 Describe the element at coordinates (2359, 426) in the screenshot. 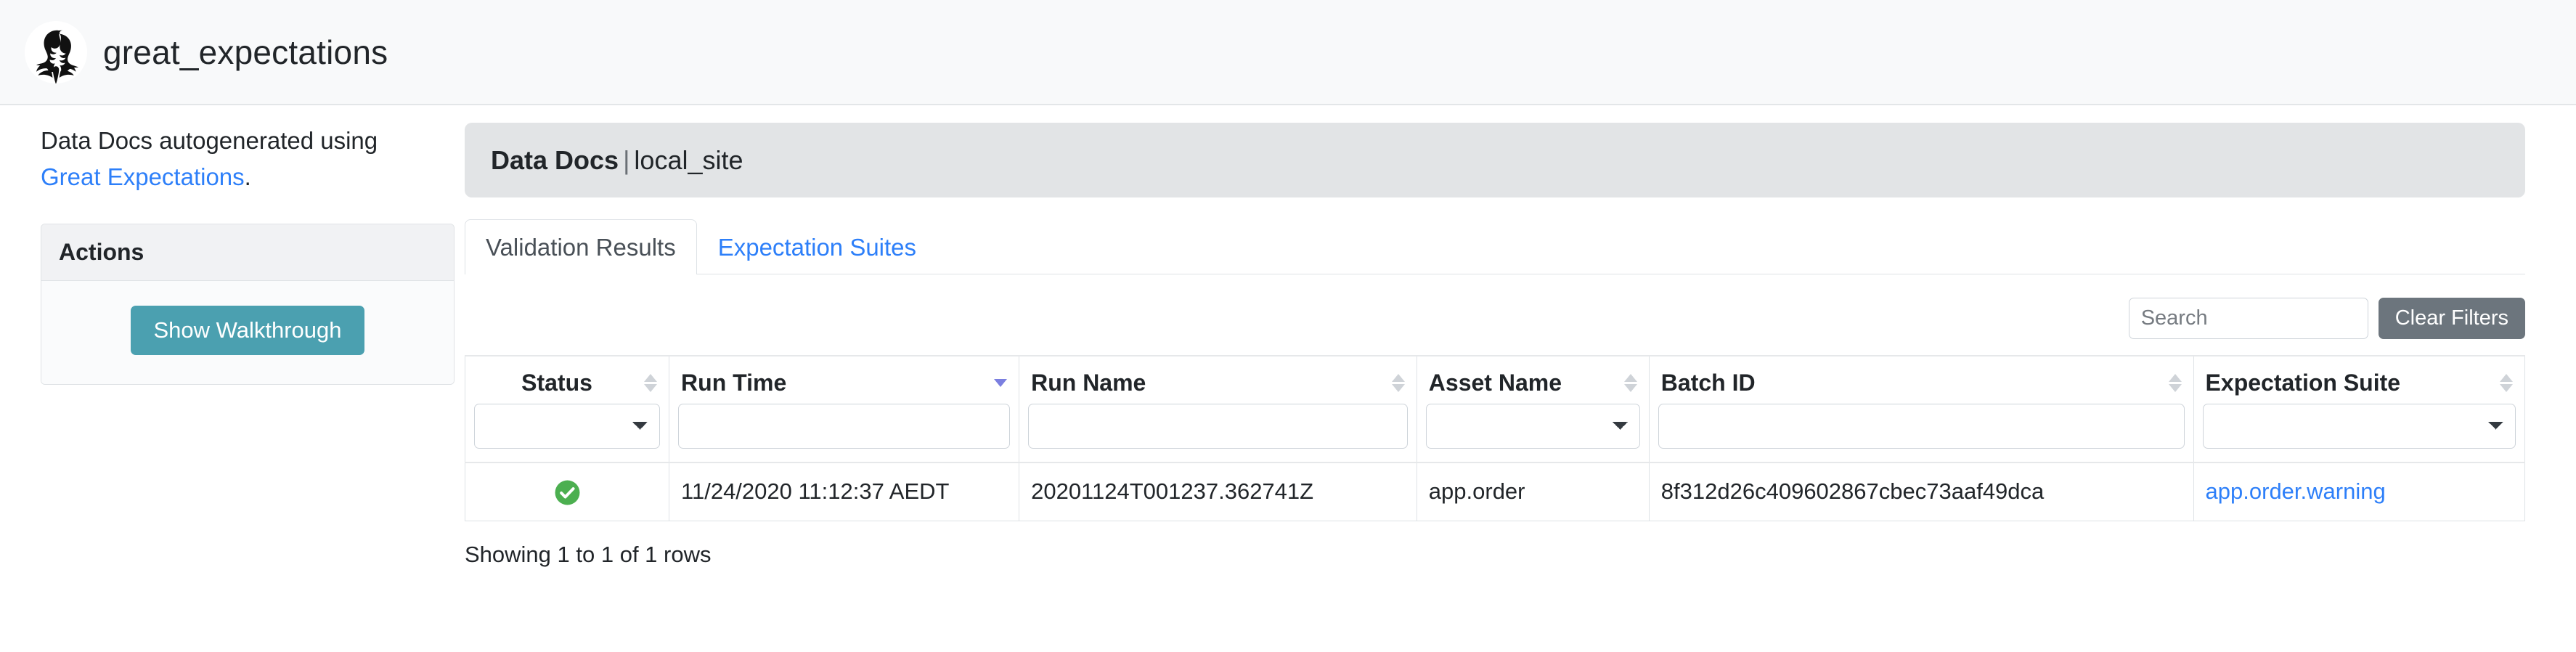

I see `filter-select-expectation-suite` at that location.